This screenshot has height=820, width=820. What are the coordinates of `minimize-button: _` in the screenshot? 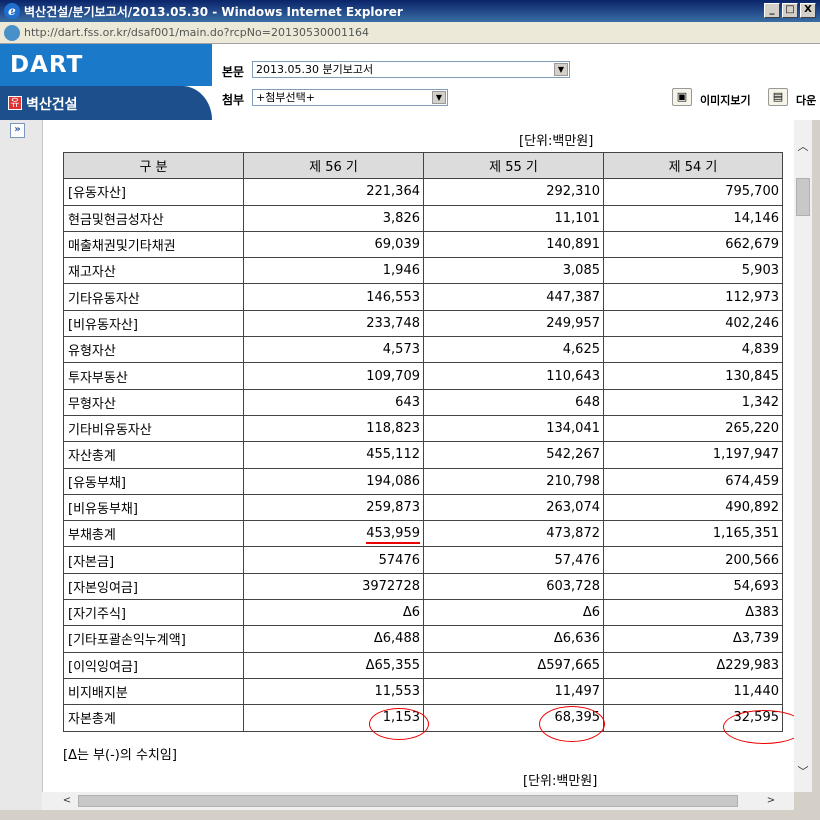 It's located at (772, 10).